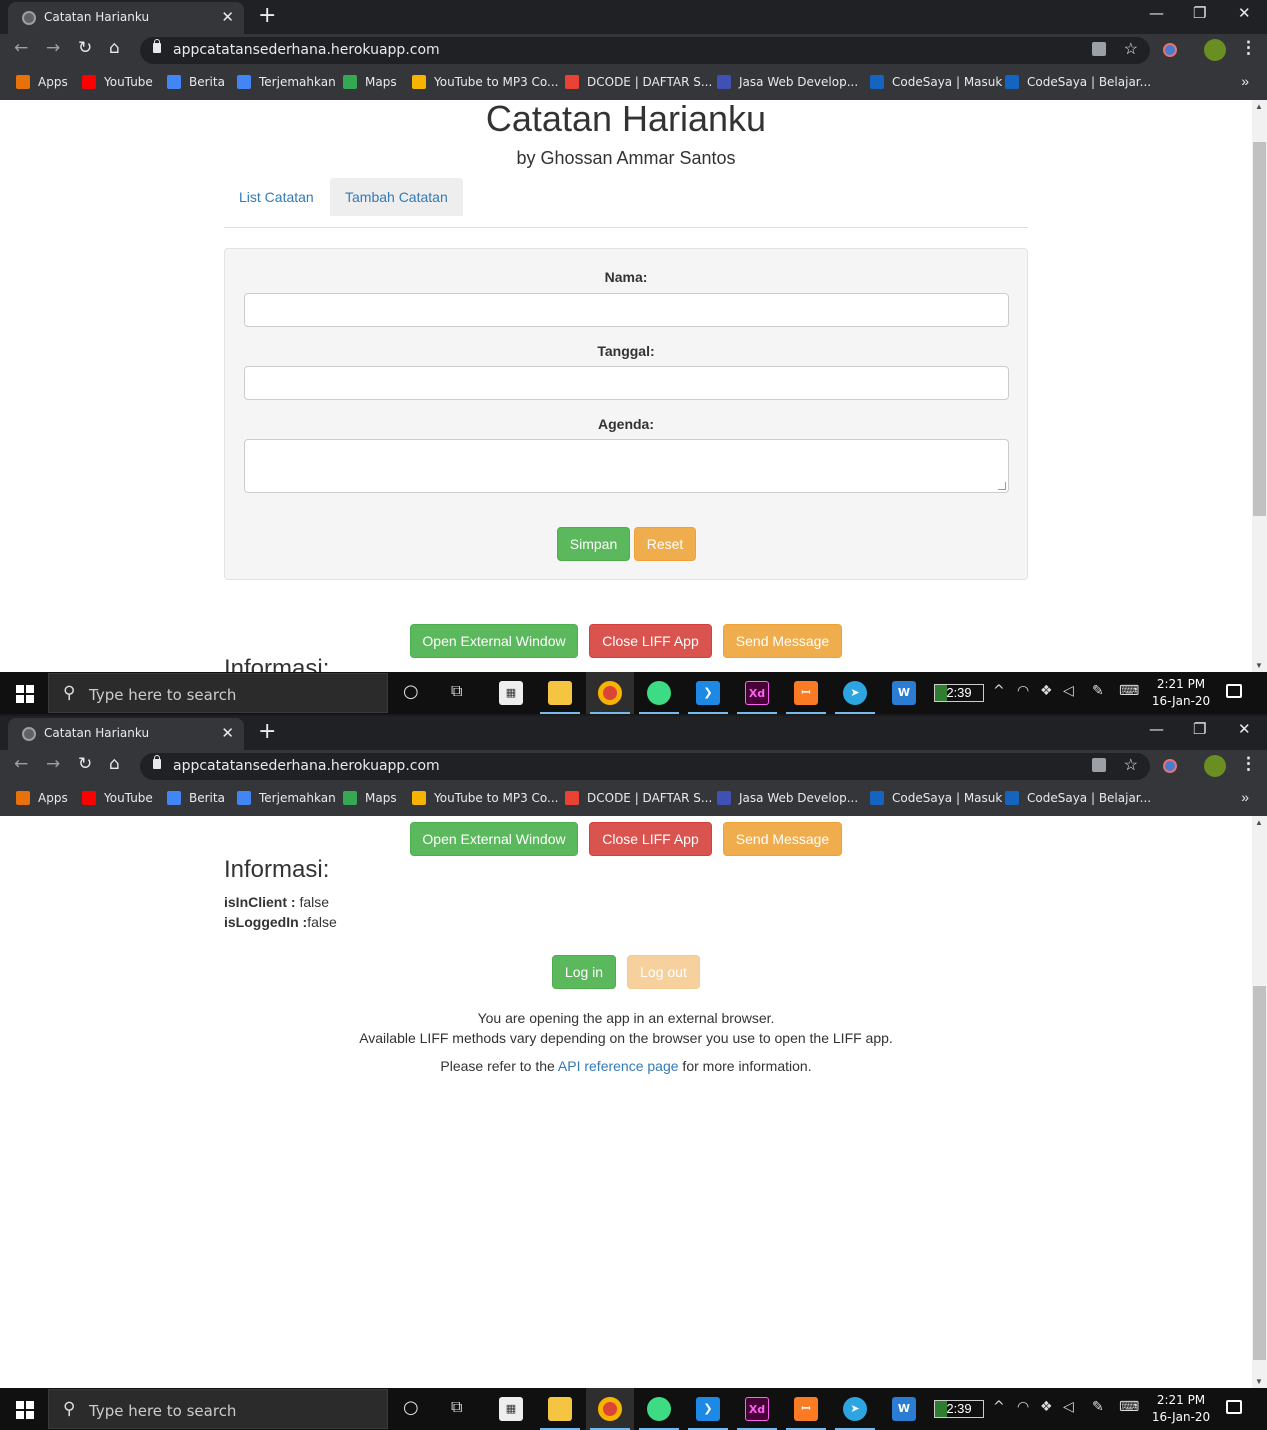  I want to click on nama-input, so click(626, 310).